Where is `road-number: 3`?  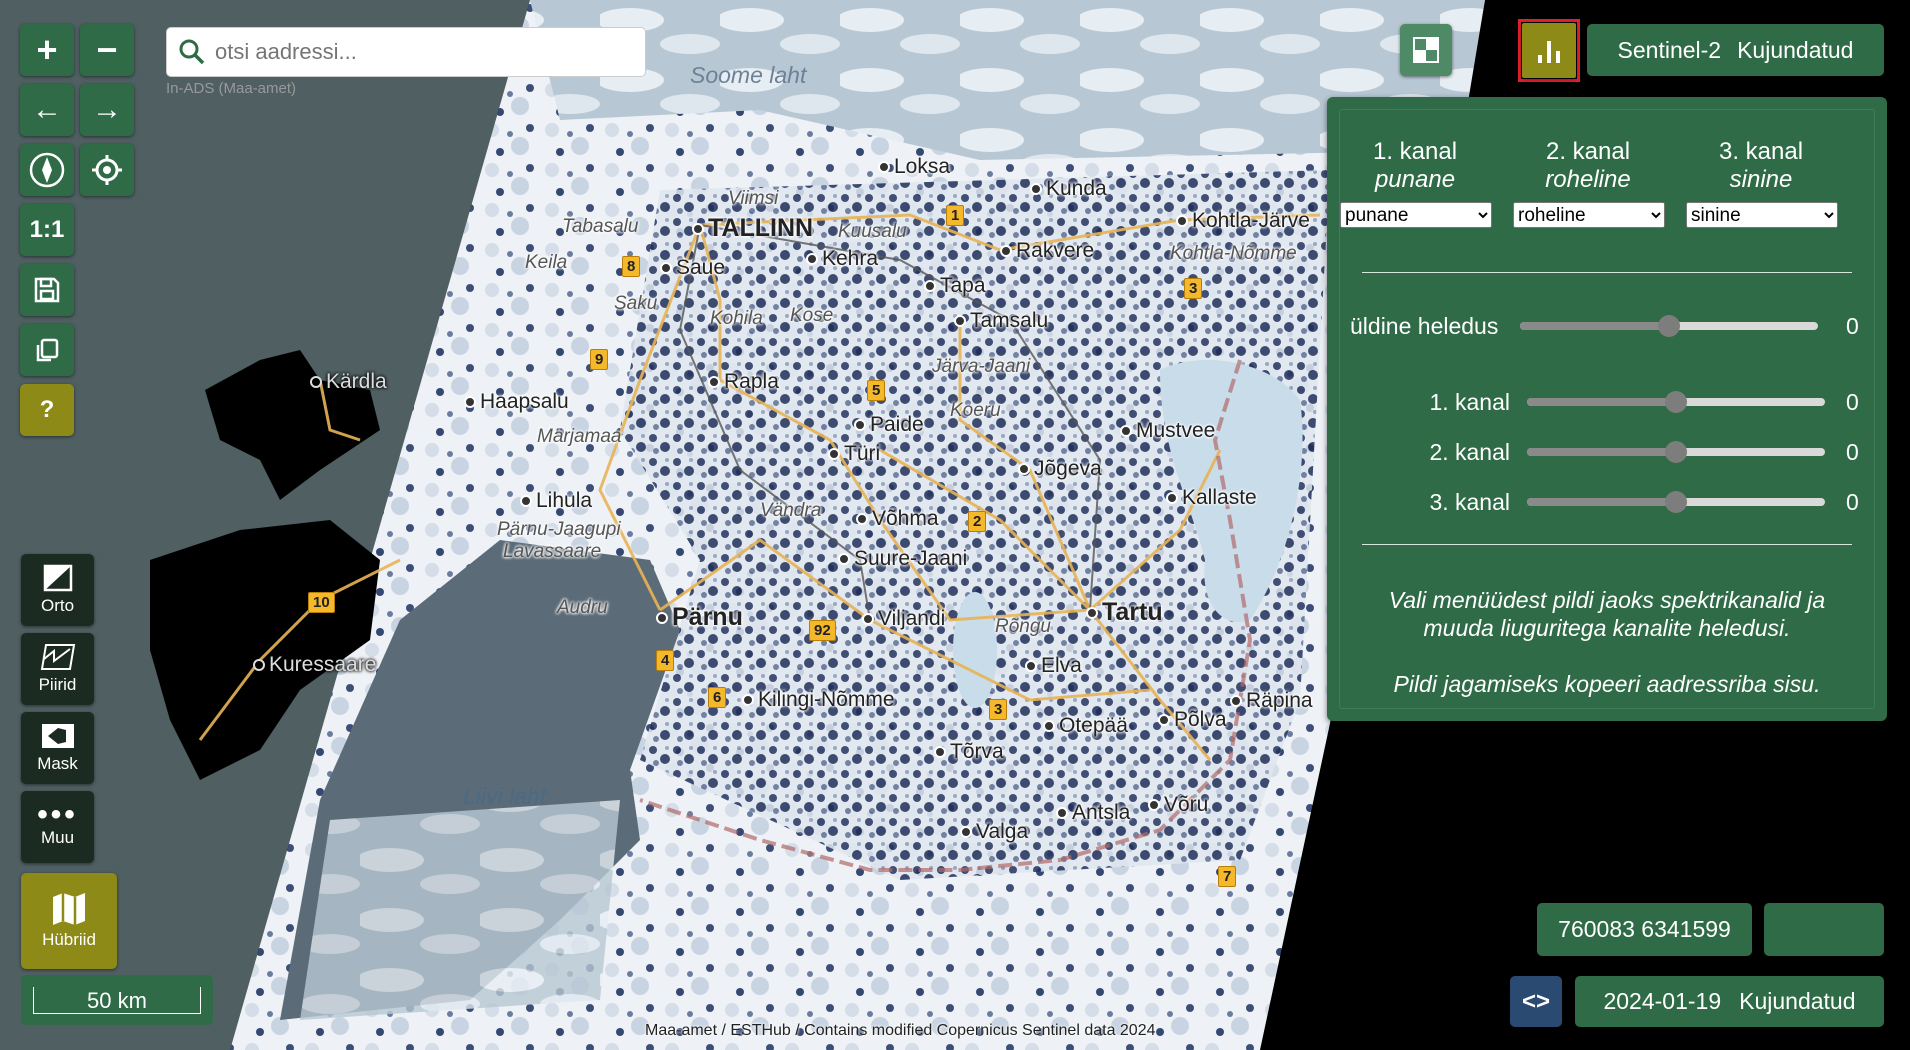 road-number: 3 is located at coordinates (998, 709).